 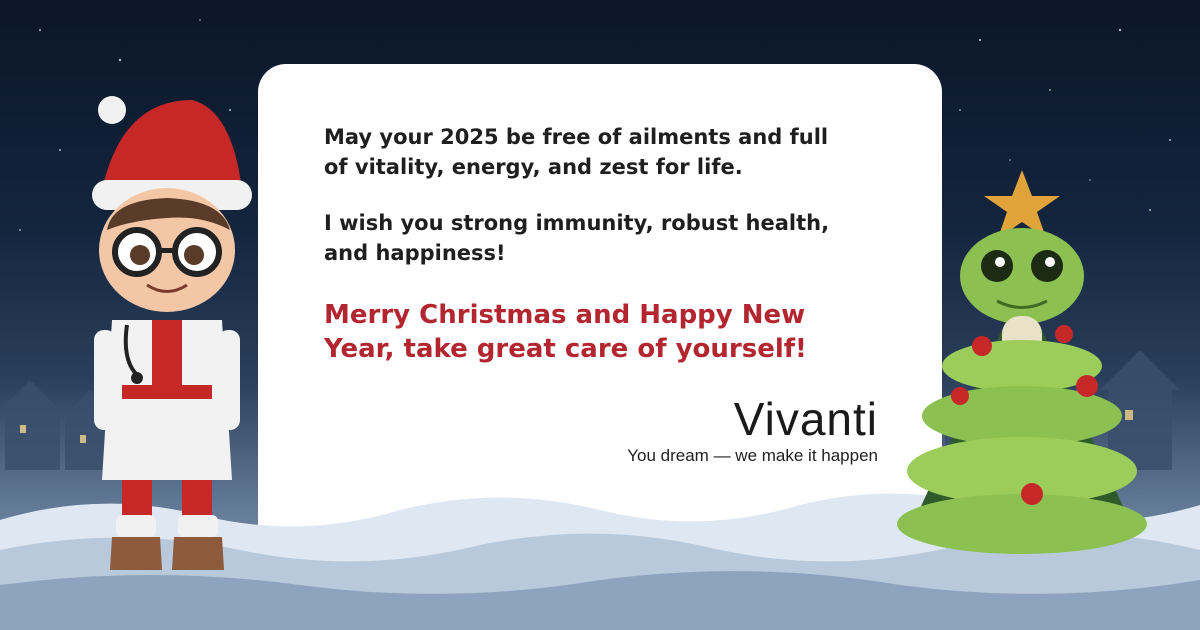 What do you see at coordinates (1022, 362) in the screenshot?
I see `snake-christmas-tree-illustration` at bounding box center [1022, 362].